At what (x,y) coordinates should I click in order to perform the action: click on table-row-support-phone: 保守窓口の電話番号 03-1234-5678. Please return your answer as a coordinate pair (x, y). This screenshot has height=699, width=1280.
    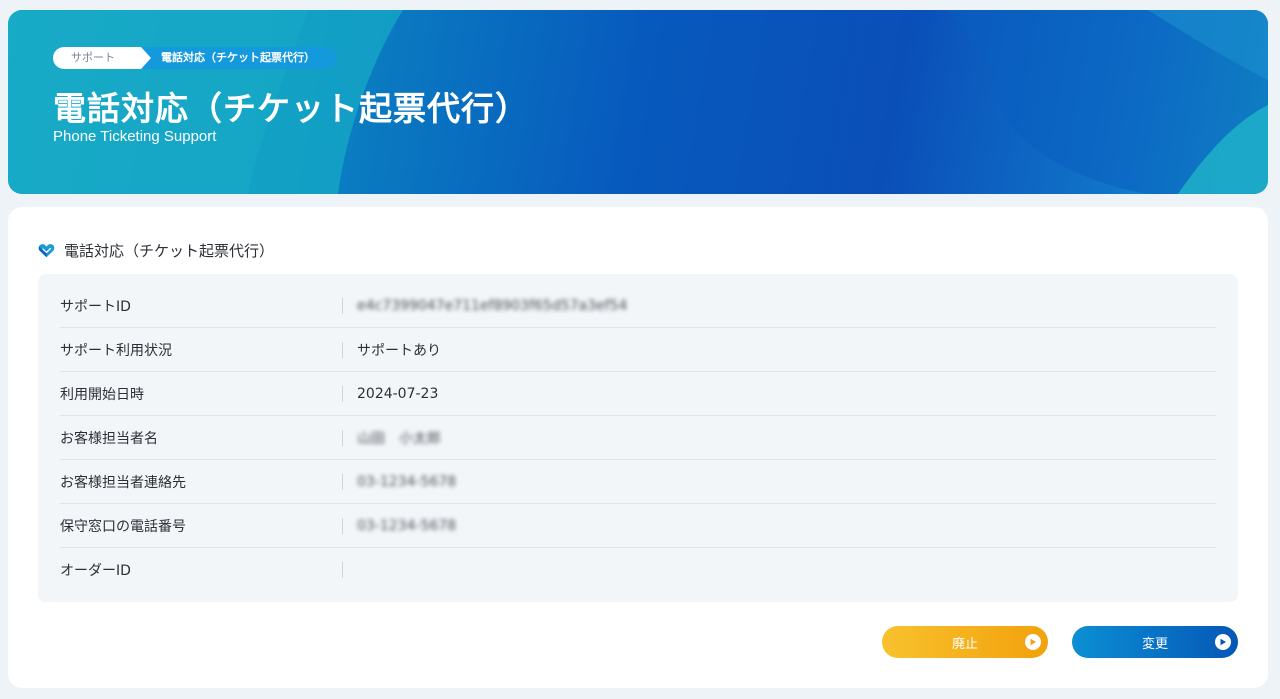
    Looking at the image, I should click on (638, 526).